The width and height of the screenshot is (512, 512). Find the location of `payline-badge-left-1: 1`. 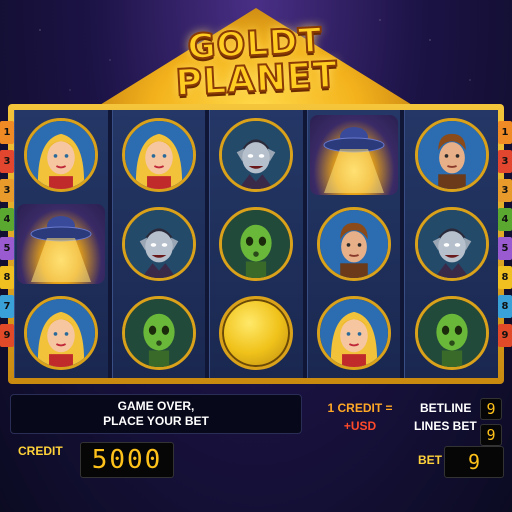

payline-badge-left-1: 1 is located at coordinates (7, 132).